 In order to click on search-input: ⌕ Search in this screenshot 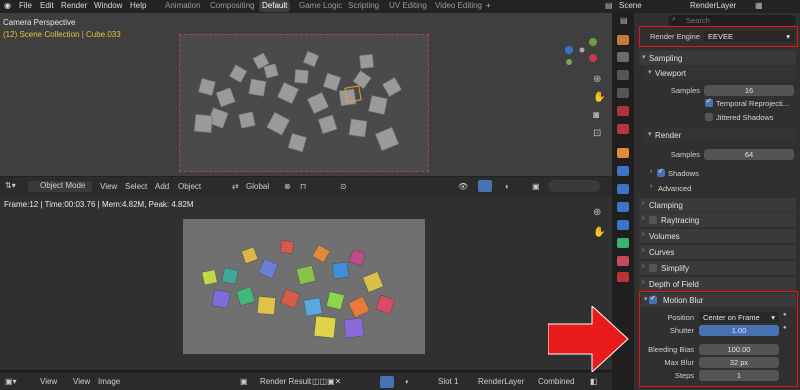, I will do `click(732, 20)`.